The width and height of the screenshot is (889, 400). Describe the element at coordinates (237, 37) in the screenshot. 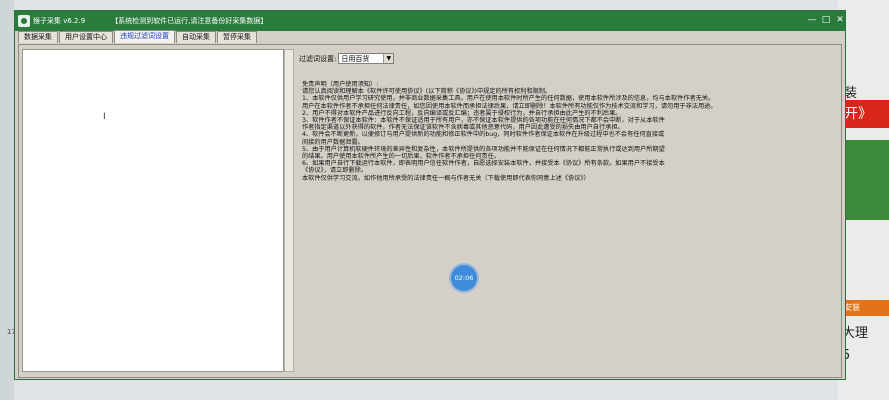

I see `tab-pause-collect: 暂停采集` at that location.